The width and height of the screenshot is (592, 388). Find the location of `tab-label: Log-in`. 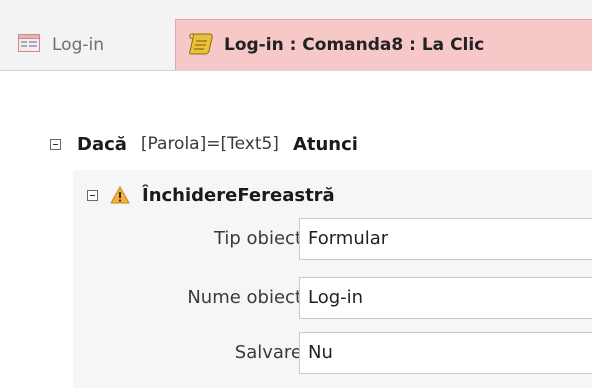

tab-label: Log-in is located at coordinates (78, 44).